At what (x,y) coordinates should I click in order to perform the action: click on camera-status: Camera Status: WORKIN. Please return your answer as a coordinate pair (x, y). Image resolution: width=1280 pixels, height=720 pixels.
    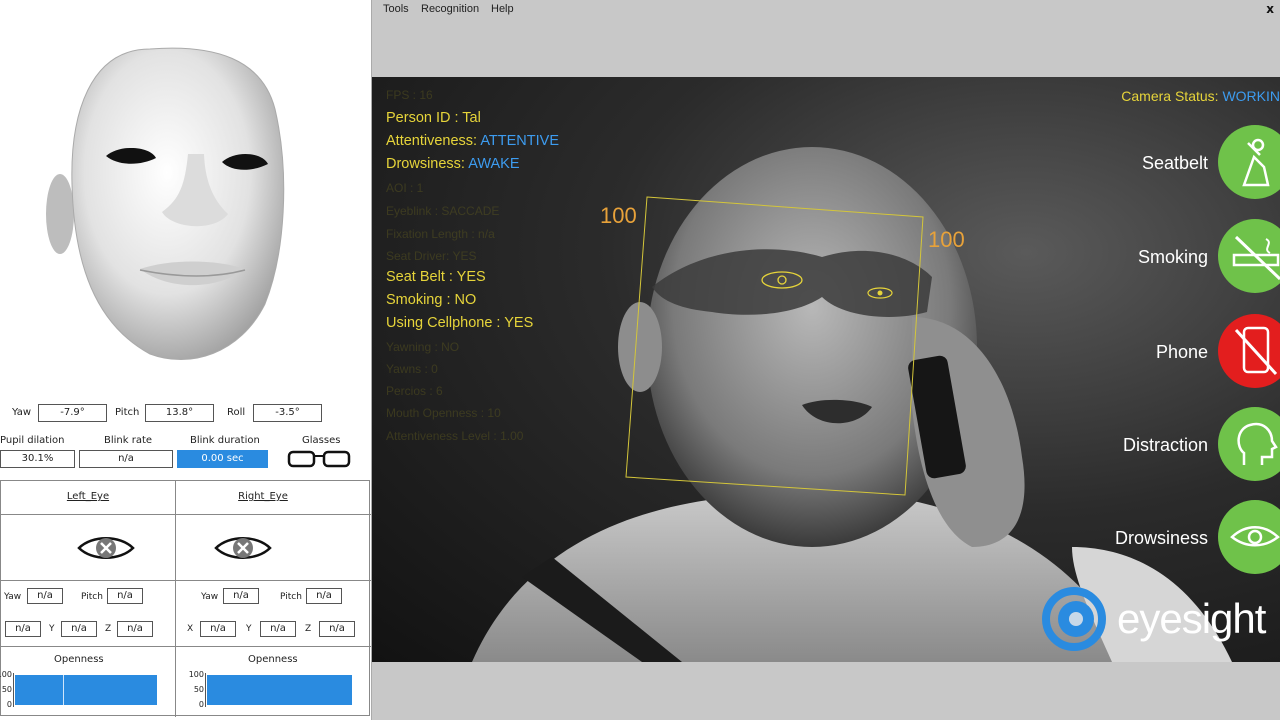
    Looking at the image, I should click on (1200, 96).